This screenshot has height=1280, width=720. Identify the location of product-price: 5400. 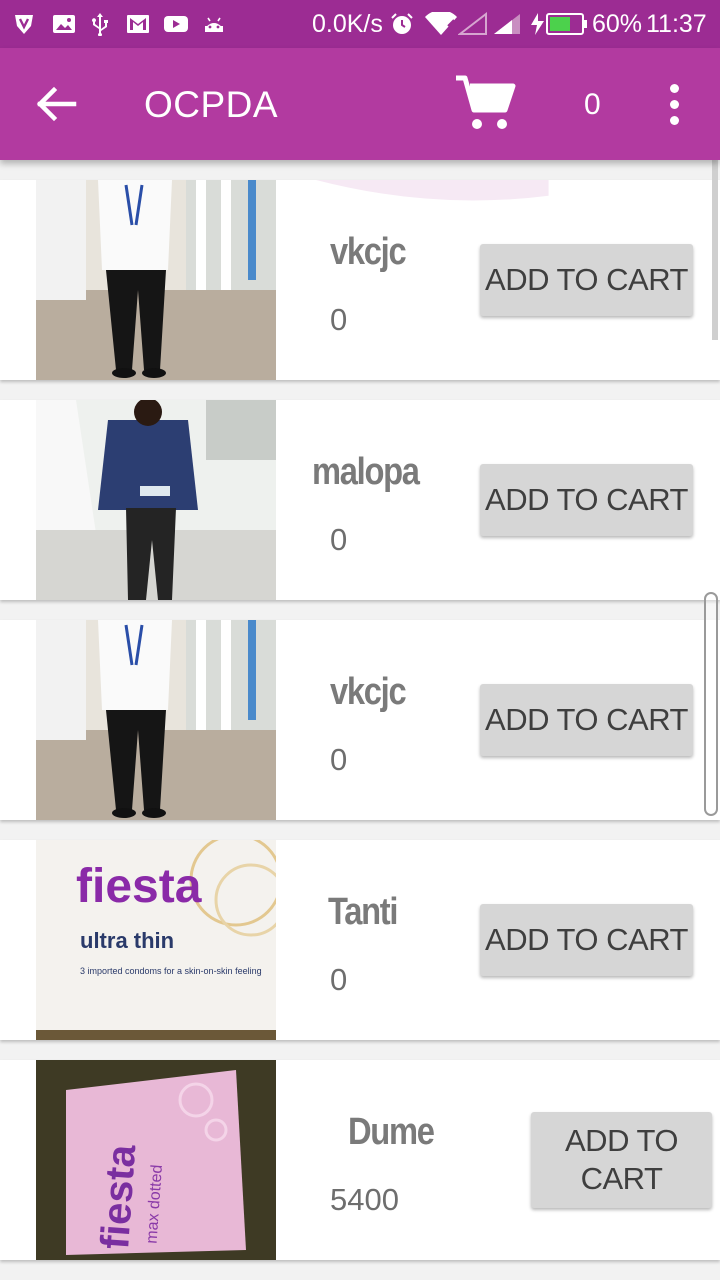
(364, 1199).